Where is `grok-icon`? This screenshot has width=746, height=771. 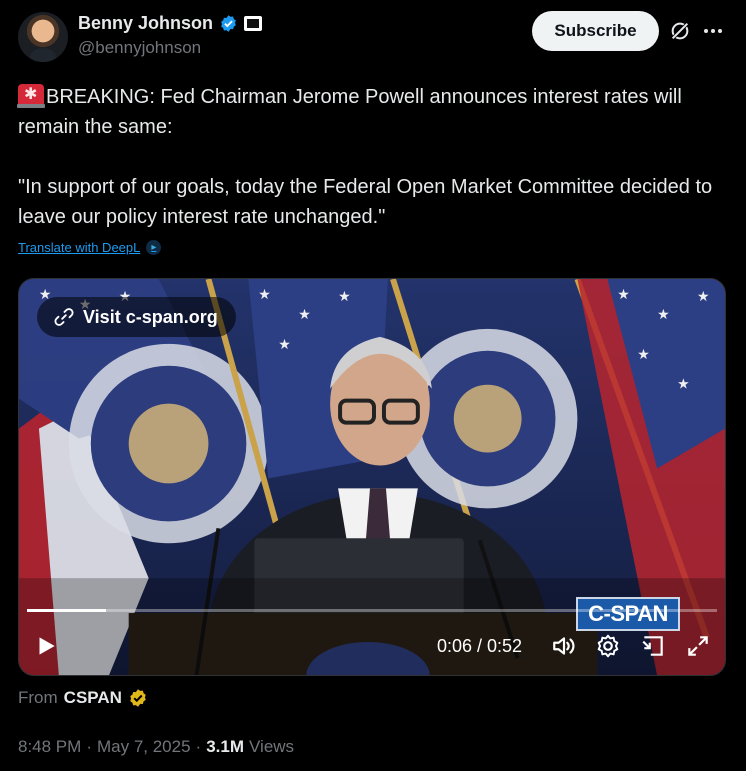 grok-icon is located at coordinates (680, 31).